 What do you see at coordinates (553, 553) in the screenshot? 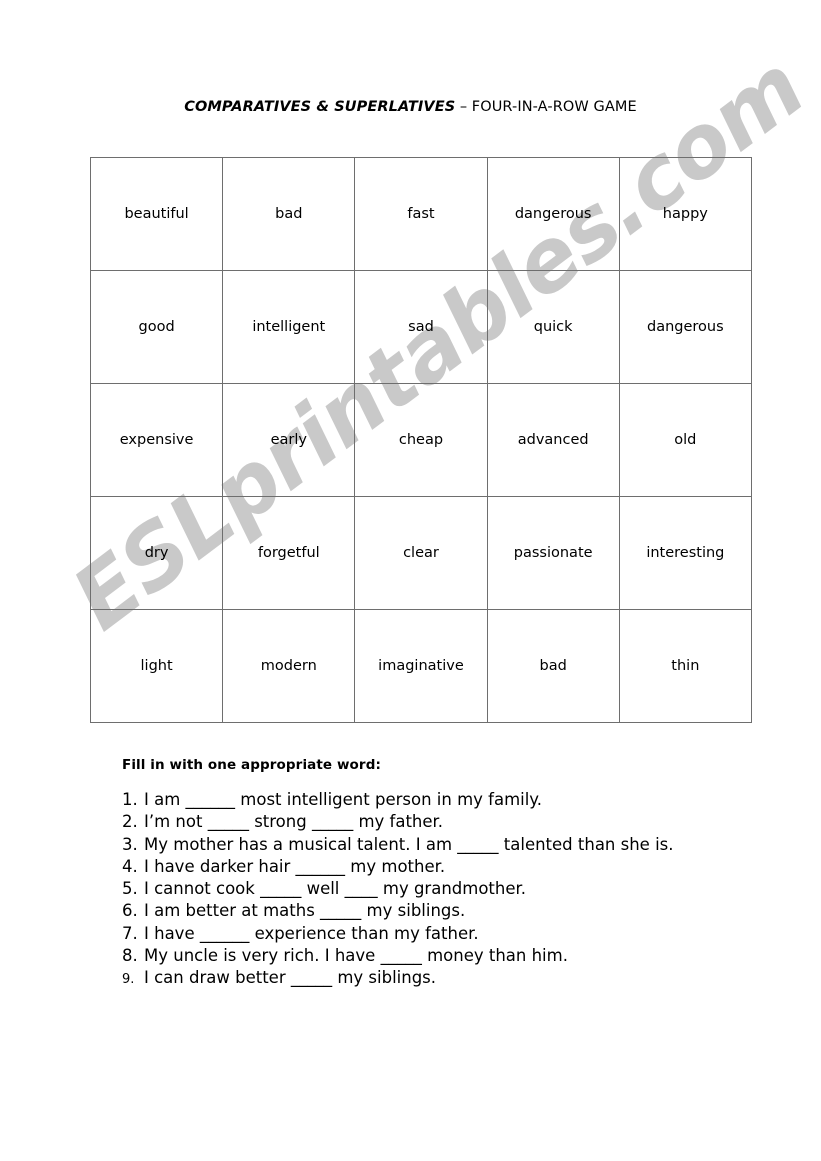
I see `grid-cell: passionate` at bounding box center [553, 553].